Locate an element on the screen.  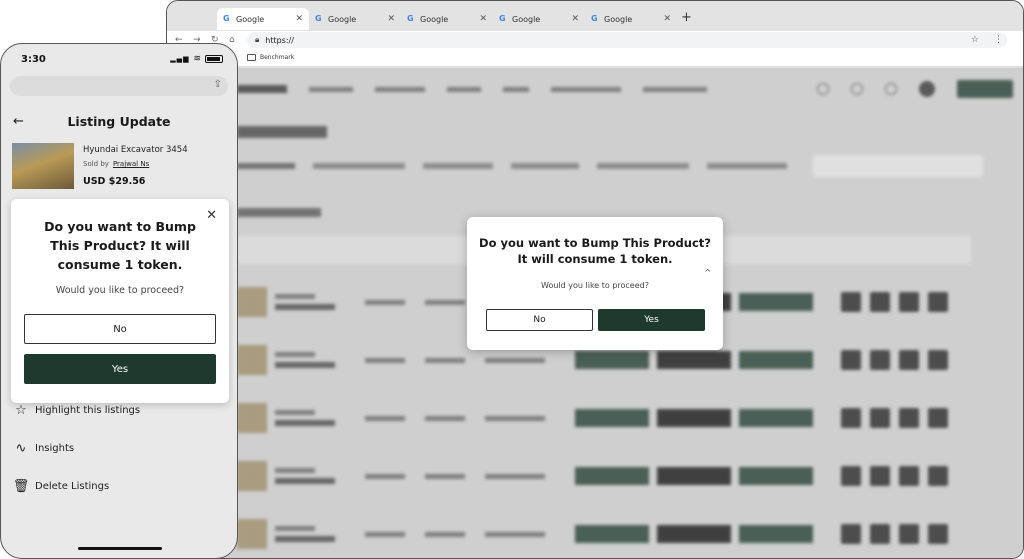
bookmark-benchmark: Benchmark is located at coordinates (277, 57).